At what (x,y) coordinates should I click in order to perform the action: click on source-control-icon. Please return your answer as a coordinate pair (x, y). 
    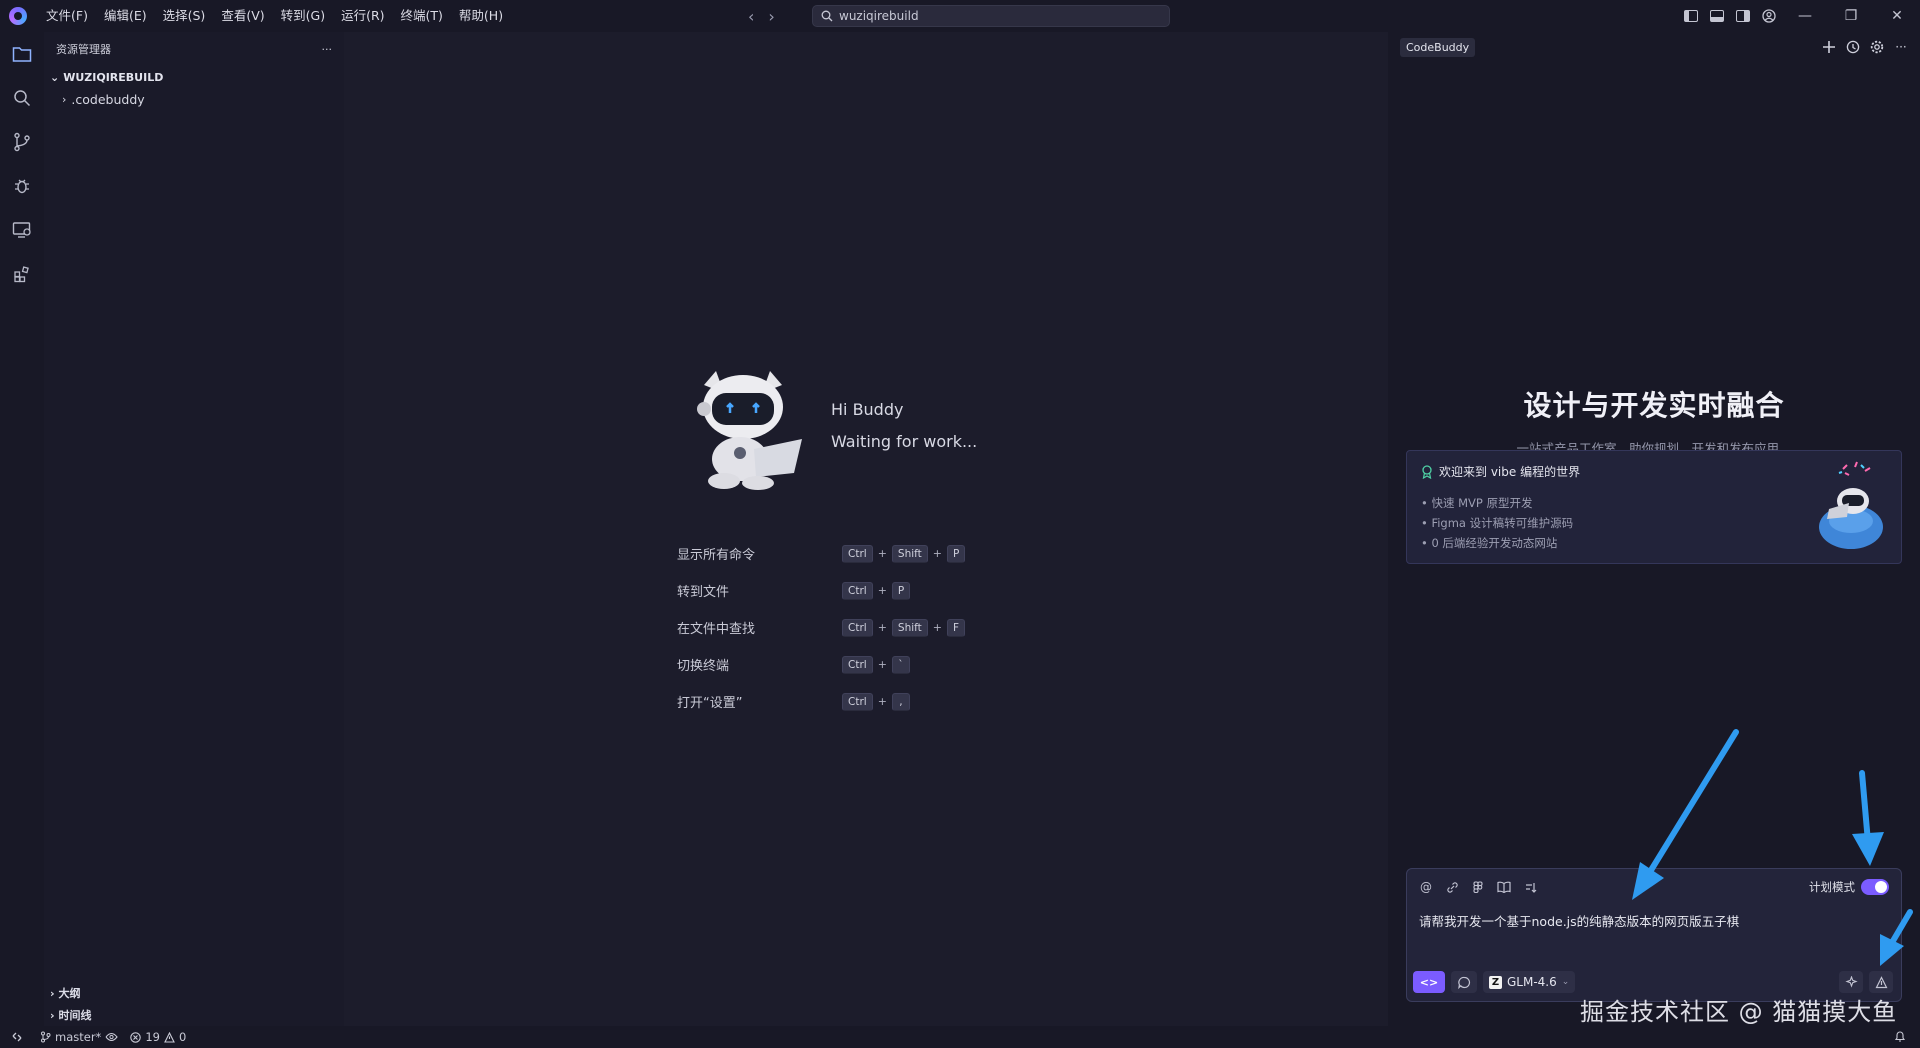
    Looking at the image, I should click on (22, 142).